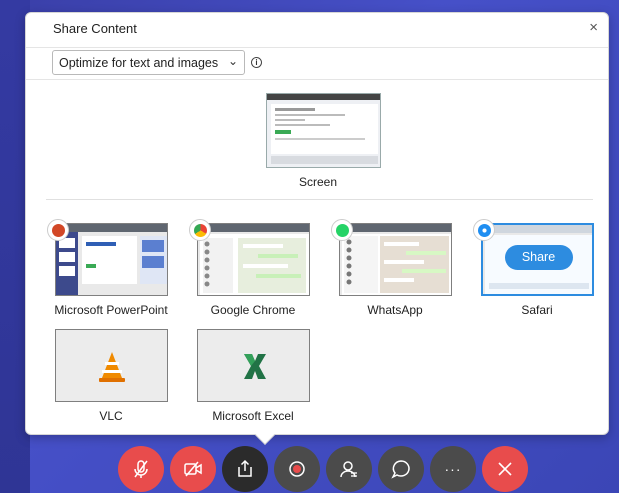 This screenshot has height=493, width=619. I want to click on vlc-thumbnail, so click(111, 365).